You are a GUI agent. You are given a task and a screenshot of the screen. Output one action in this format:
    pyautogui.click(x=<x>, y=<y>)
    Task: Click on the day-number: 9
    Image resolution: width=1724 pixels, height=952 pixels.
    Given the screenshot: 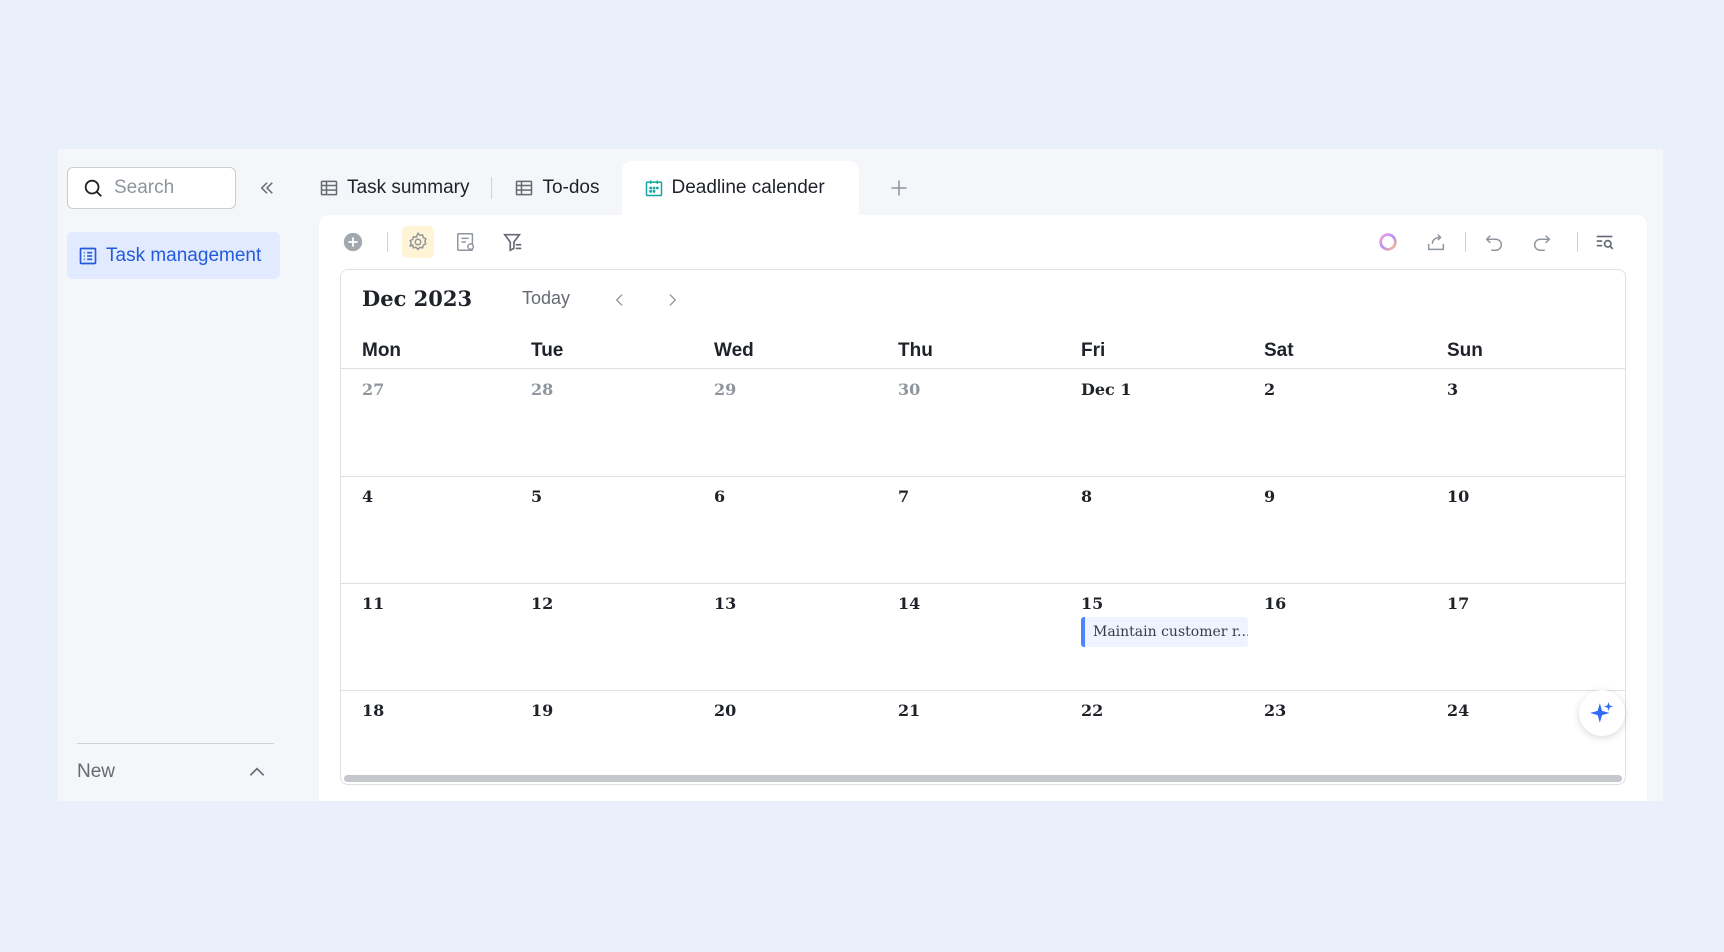 What is the action you would take?
    pyautogui.click(x=1269, y=496)
    